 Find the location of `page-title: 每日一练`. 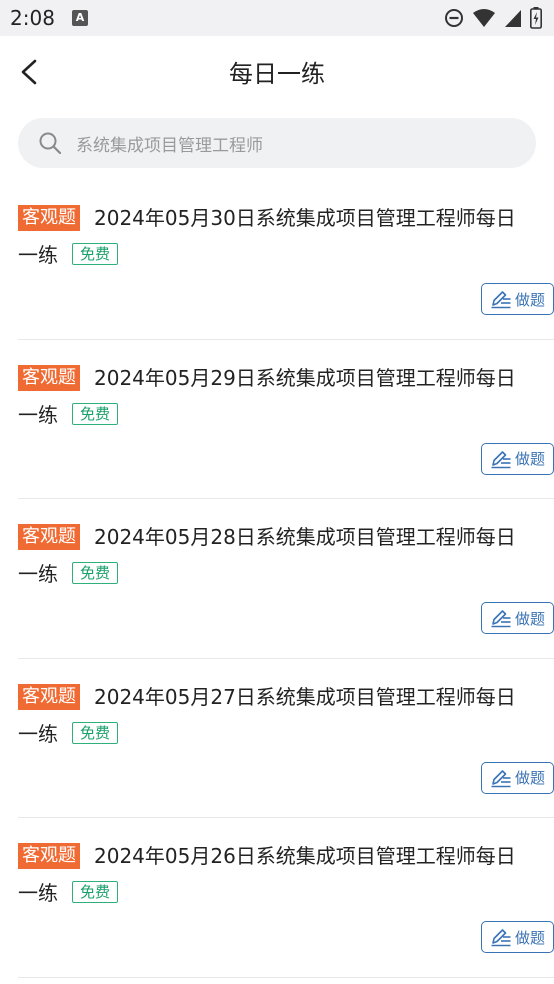

page-title: 每日一练 is located at coordinates (277, 74).